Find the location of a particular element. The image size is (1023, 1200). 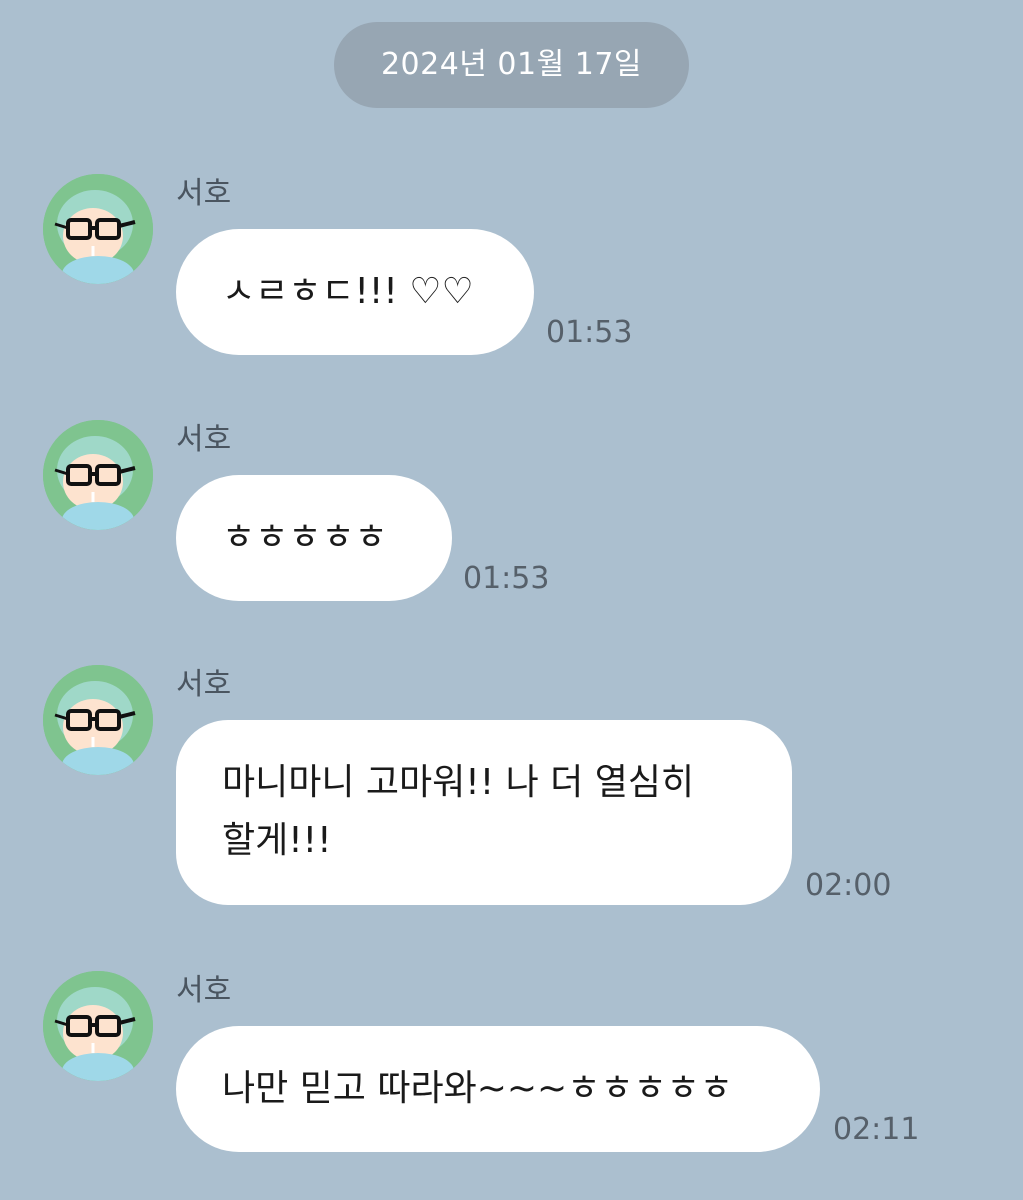

message-bubble: 마니마니 고마워!! 나 더 열심히 할게!!! is located at coordinates (484, 812).